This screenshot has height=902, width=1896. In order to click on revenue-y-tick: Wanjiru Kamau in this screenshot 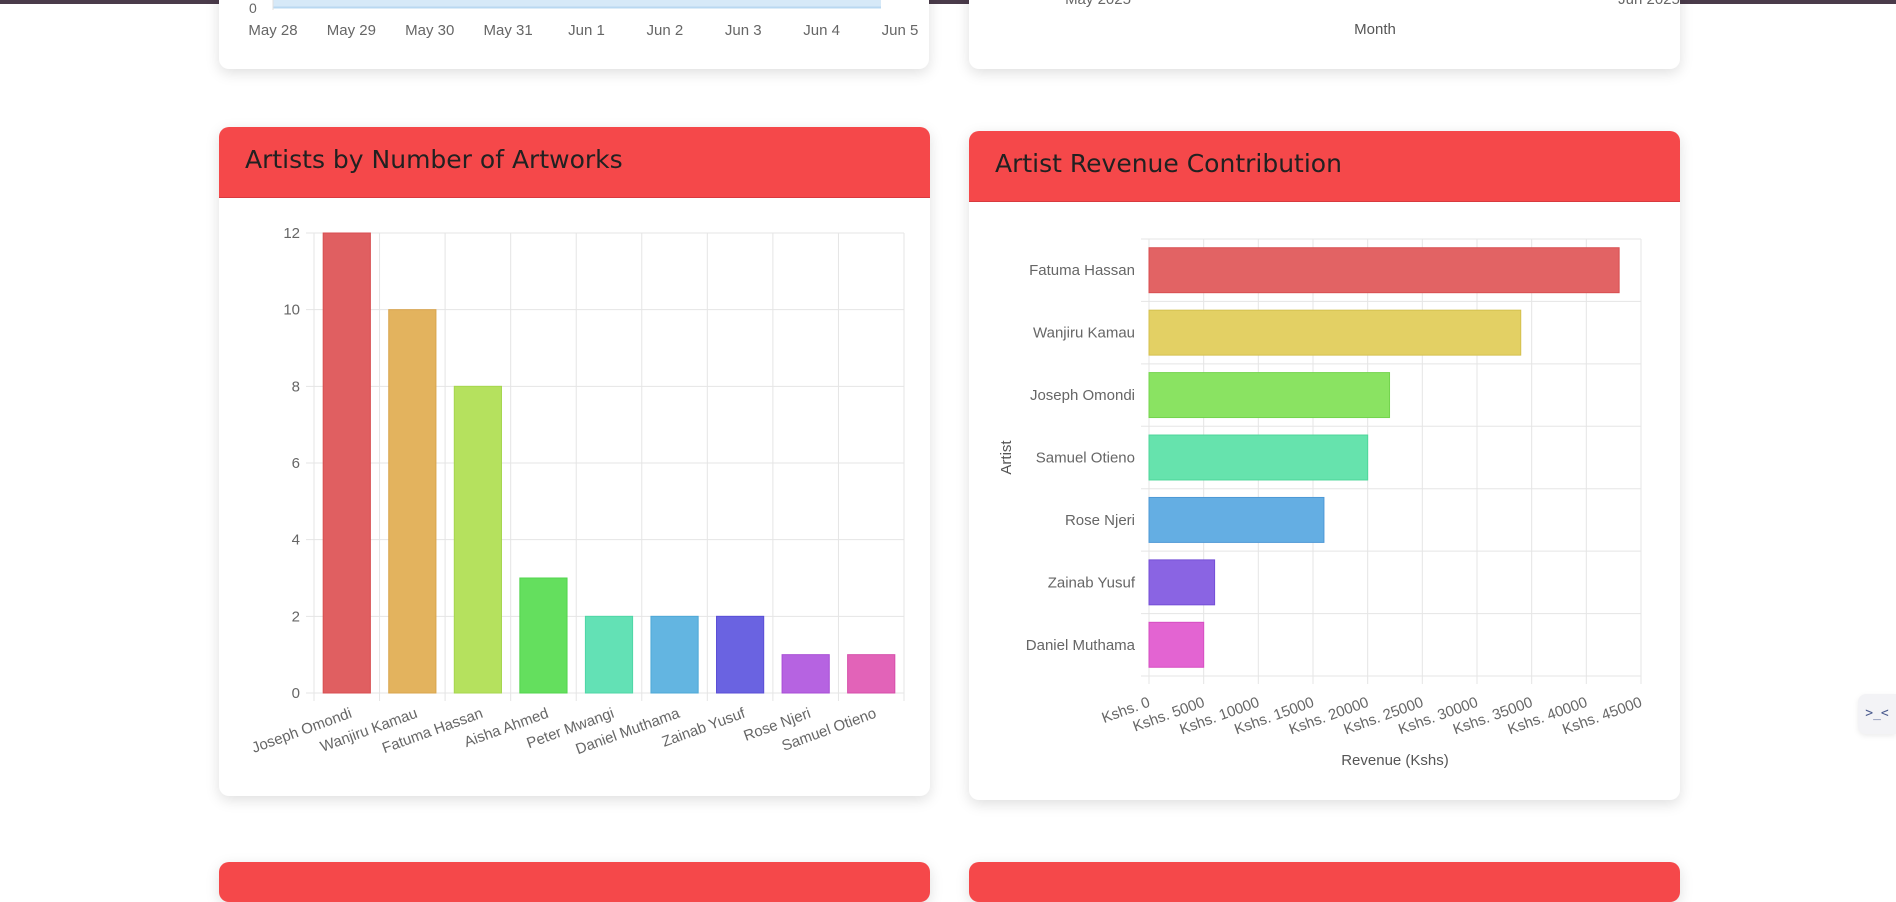, I will do `click(1084, 333)`.